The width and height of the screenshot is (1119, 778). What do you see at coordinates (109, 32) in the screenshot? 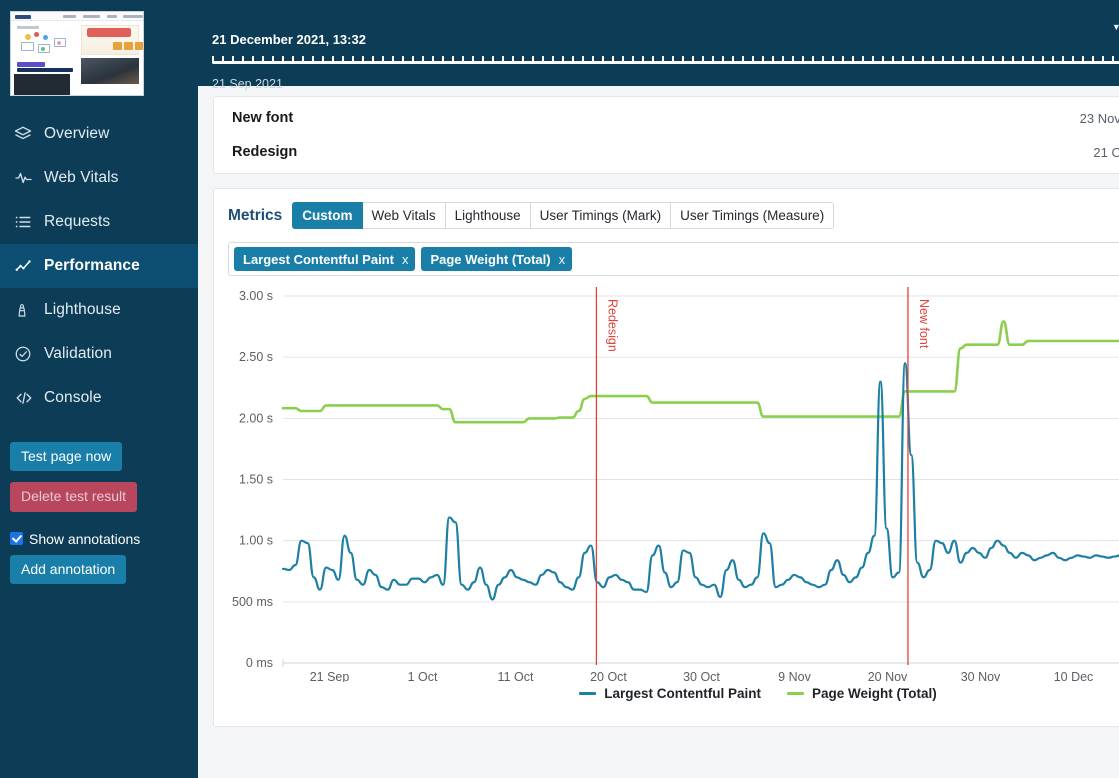
I see `thumb-script-text` at bounding box center [109, 32].